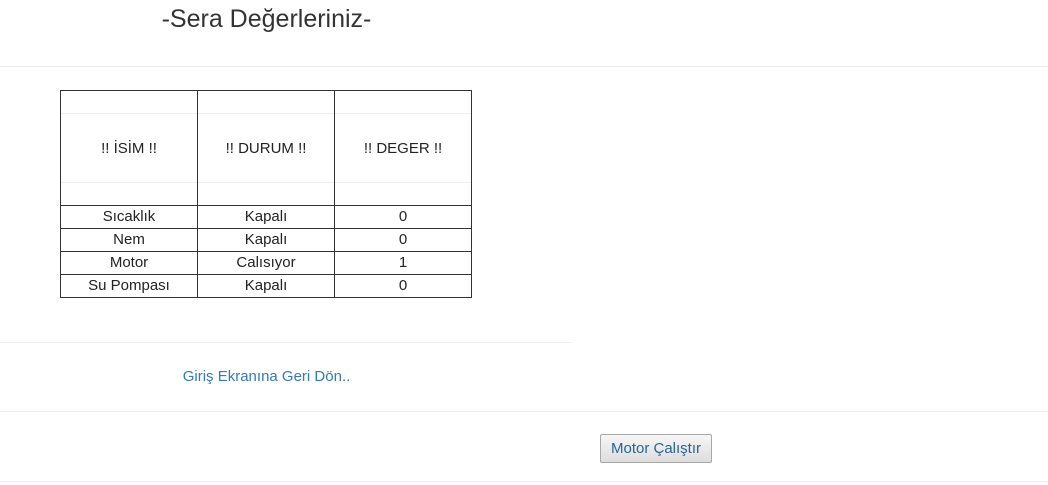  I want to click on table-header-row: !! İSİM !! !! DURUM !! !! DEGER !!, so click(266, 148).